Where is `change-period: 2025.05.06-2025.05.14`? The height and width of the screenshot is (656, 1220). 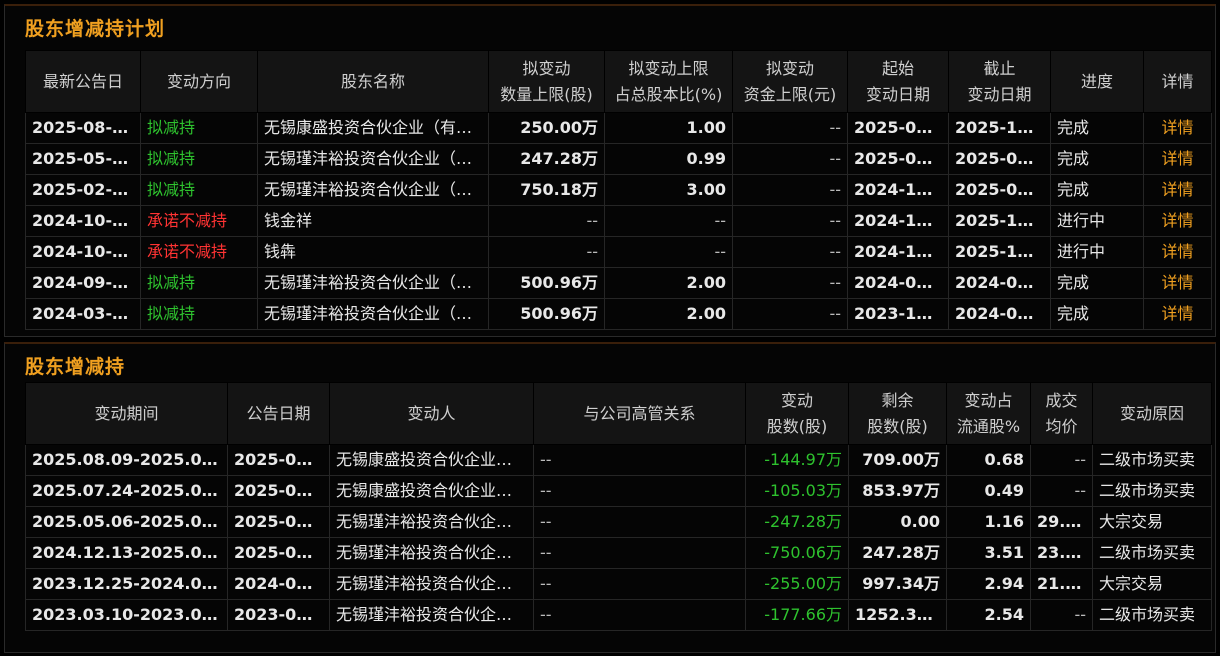 change-period: 2025.05.06-2025.05.14 is located at coordinates (126, 522).